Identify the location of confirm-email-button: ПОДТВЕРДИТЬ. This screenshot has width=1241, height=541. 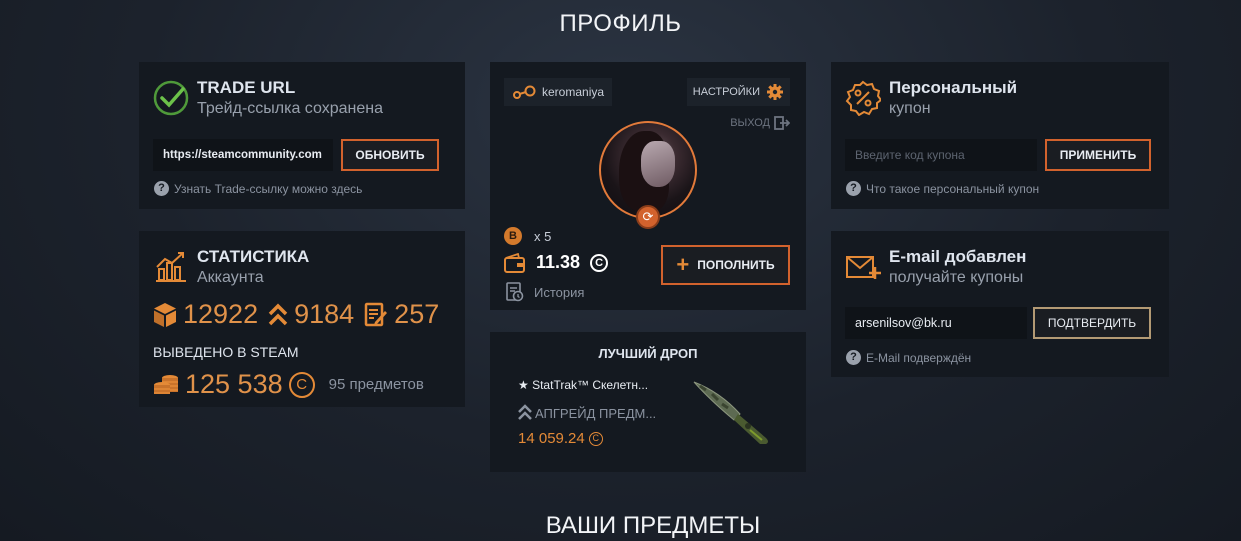
(1092, 323).